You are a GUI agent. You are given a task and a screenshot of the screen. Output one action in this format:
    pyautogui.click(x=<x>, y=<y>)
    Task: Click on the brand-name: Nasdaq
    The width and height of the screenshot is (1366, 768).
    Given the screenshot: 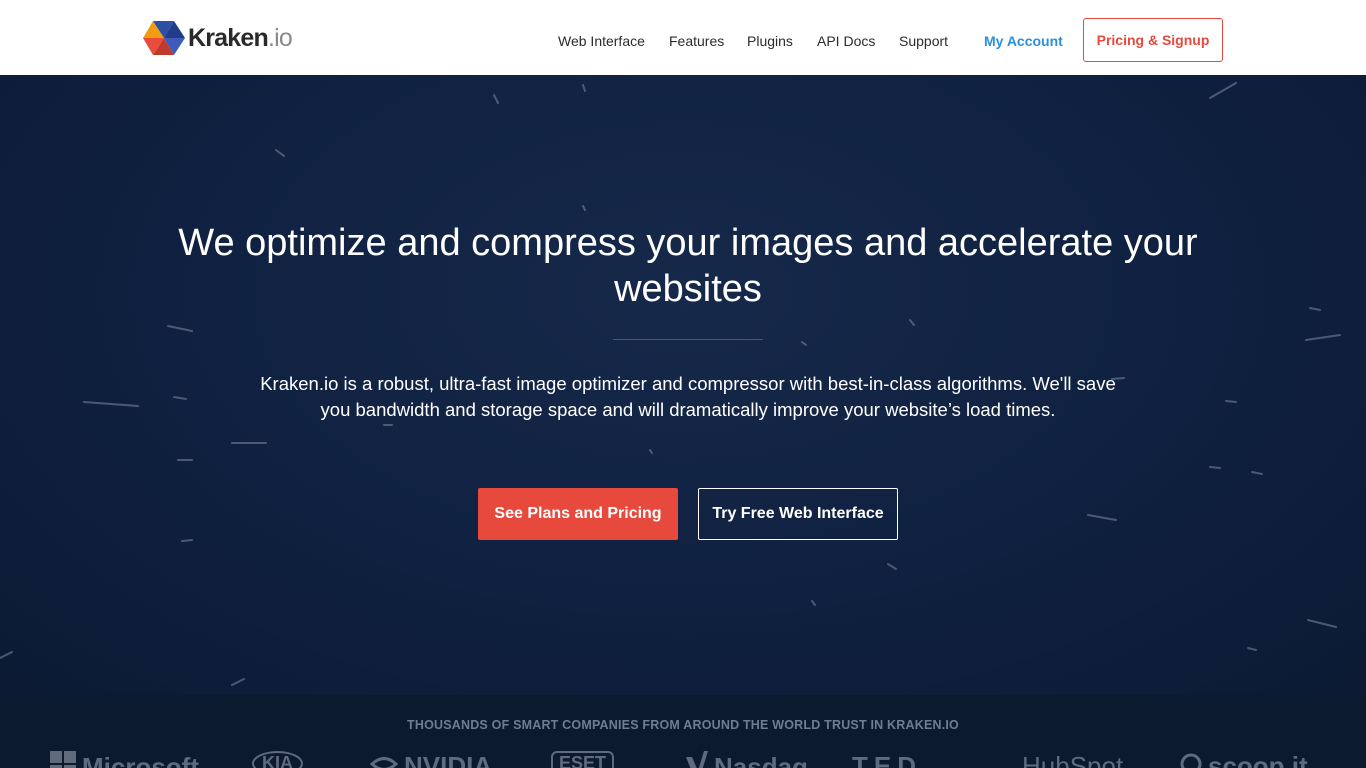 What is the action you would take?
    pyautogui.click(x=761, y=760)
    